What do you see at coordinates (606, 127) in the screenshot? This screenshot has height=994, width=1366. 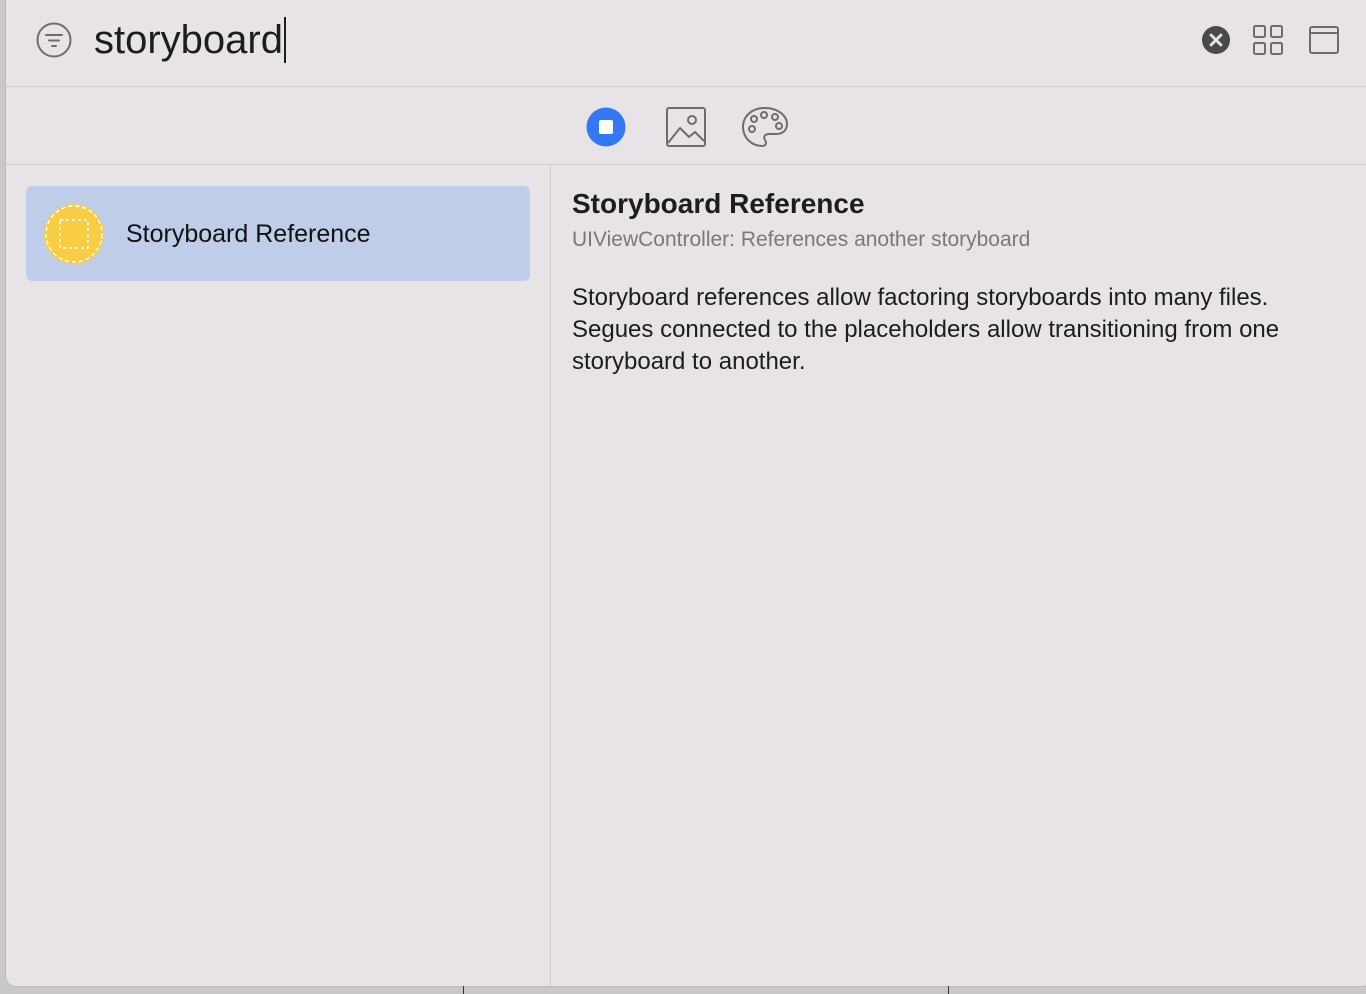 I see `objects-tab-icon` at bounding box center [606, 127].